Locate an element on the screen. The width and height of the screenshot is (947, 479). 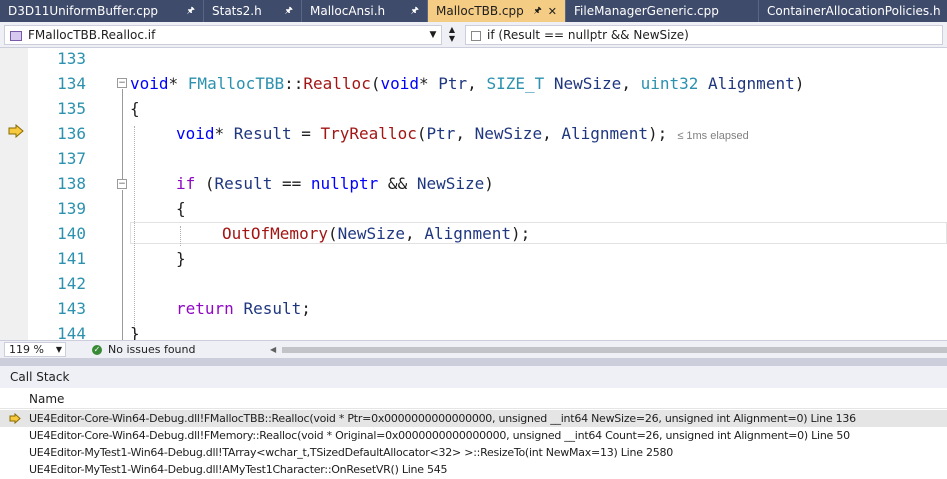
tab-containerallocationpolicies: ContainerAllocationPolicies.h is located at coordinates (853, 11).